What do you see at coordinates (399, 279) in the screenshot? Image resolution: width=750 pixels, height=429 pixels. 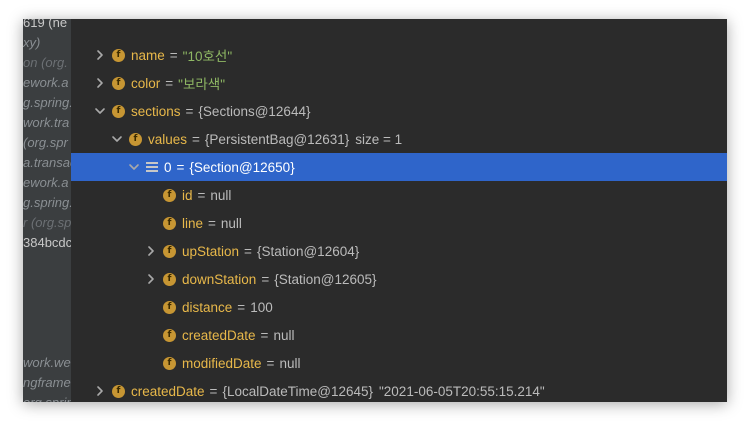 I see `tree-row-downStation: f downStation = {Station@12605}` at bounding box center [399, 279].